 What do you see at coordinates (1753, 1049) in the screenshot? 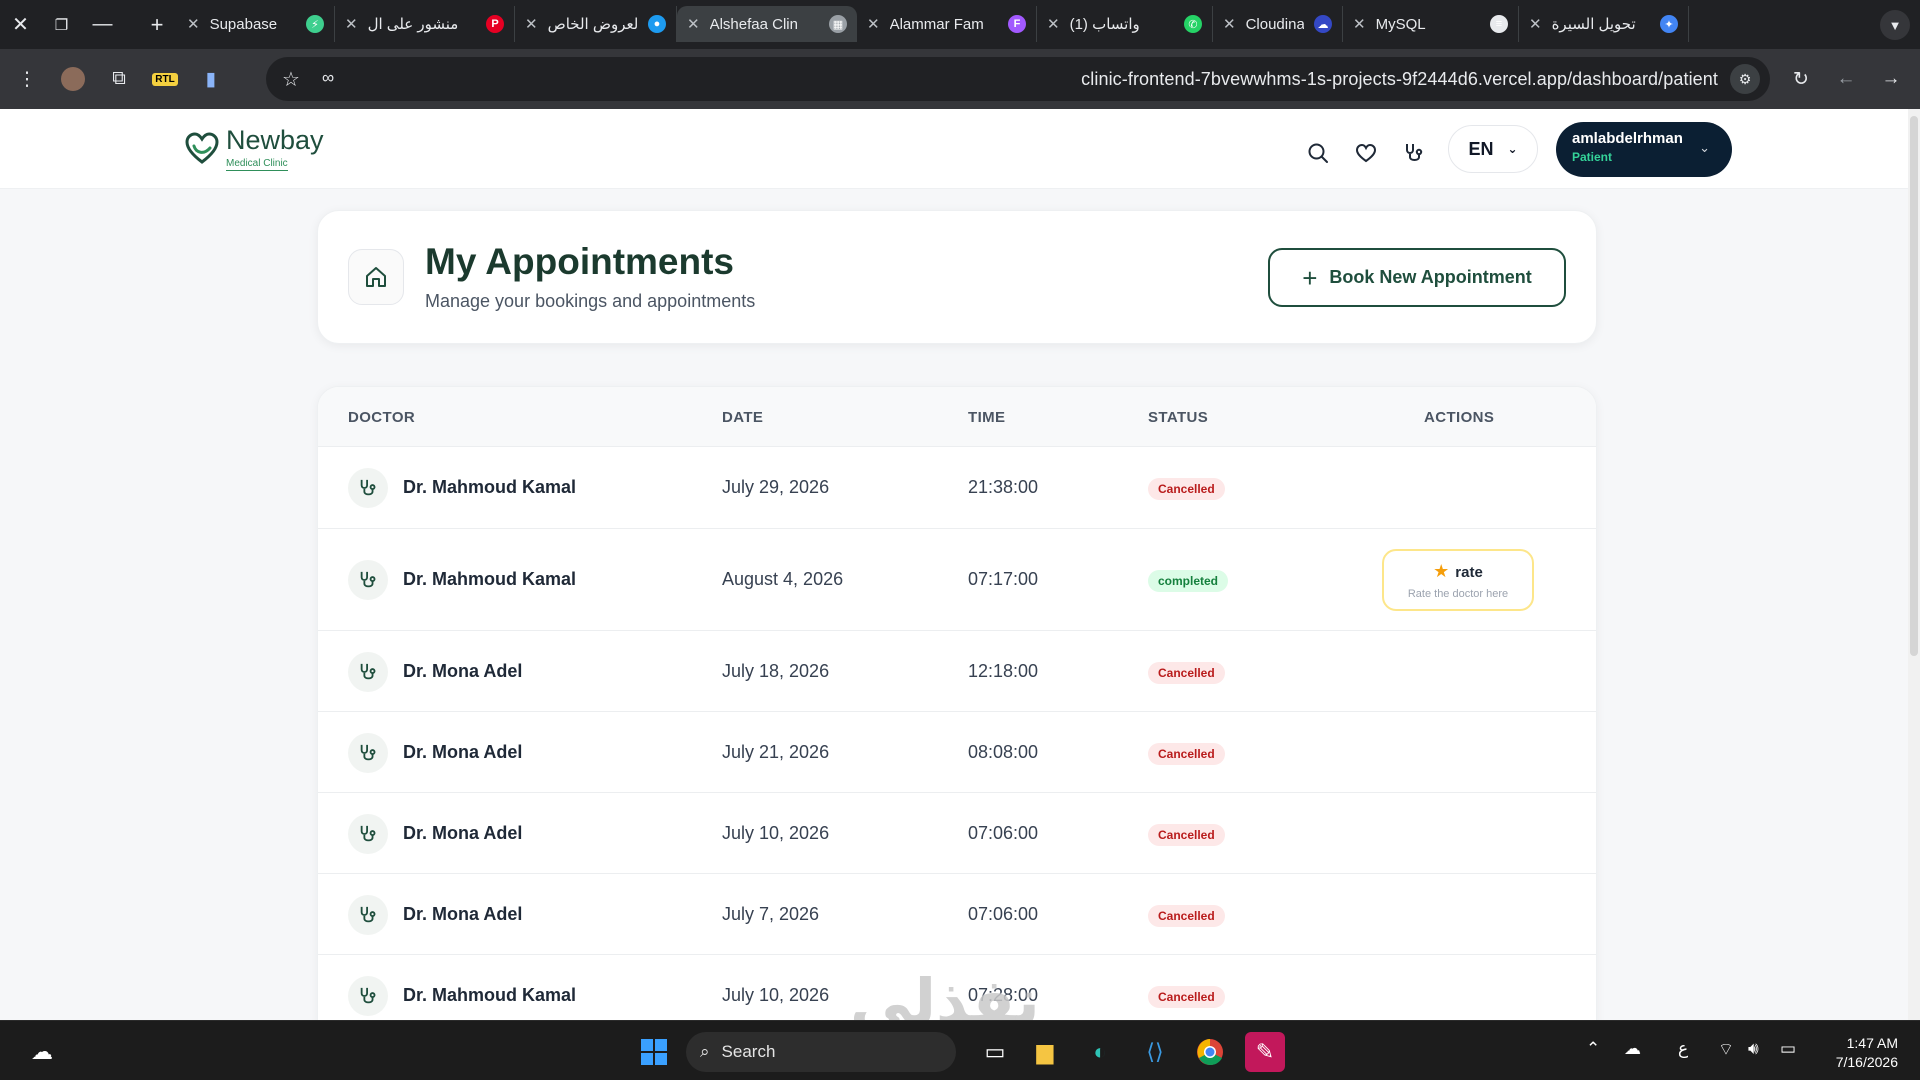
I see `volume-icon: 🔊︎` at bounding box center [1753, 1049].